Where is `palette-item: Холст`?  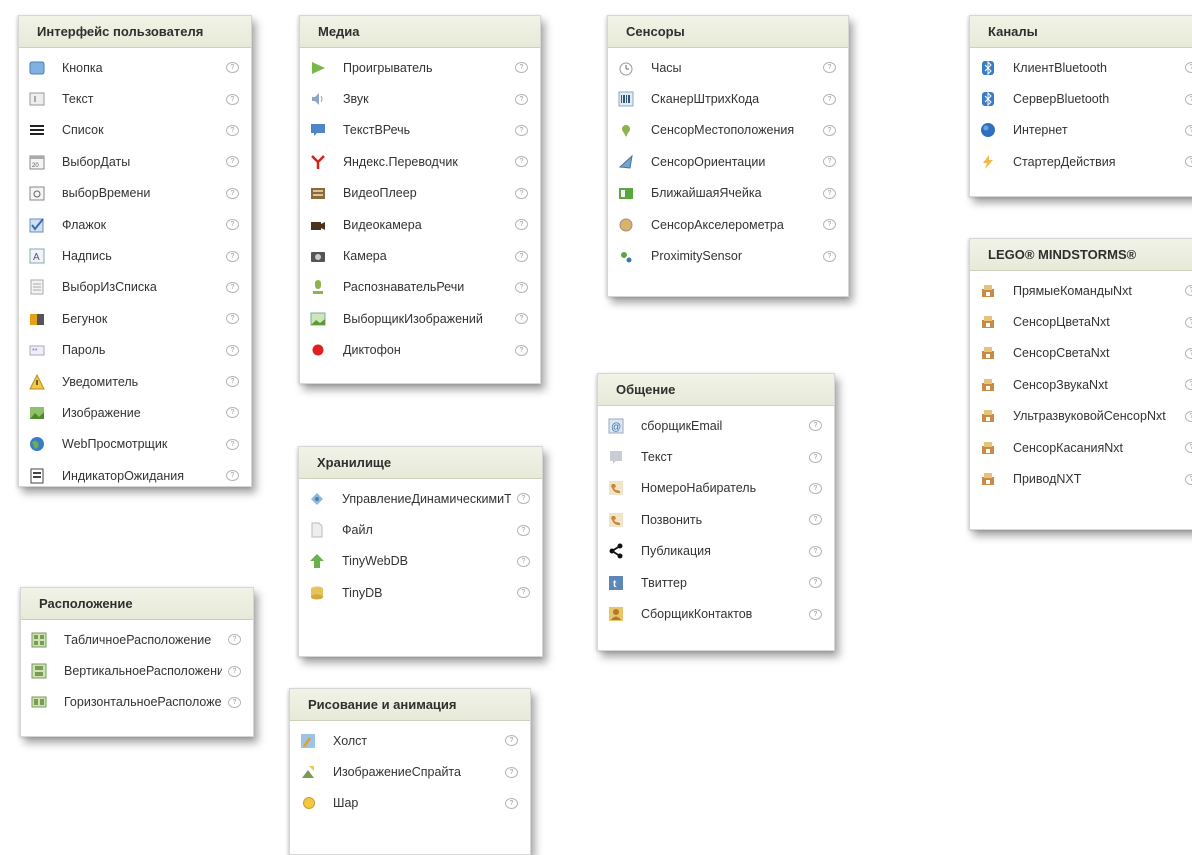
palette-item: Холст is located at coordinates (410, 740).